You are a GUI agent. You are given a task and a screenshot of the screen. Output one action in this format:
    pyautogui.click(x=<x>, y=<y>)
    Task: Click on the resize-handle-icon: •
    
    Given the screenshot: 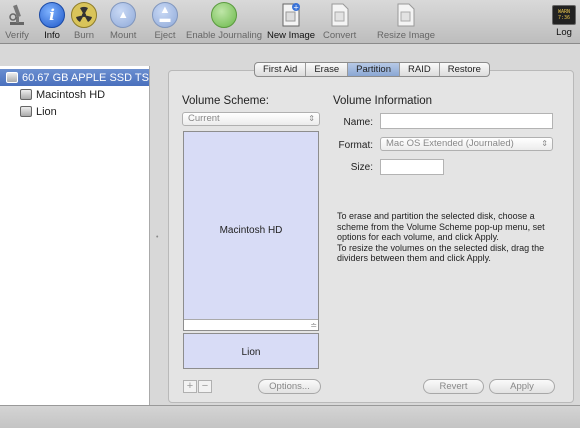 What is the action you would take?
    pyautogui.click(x=157, y=237)
    